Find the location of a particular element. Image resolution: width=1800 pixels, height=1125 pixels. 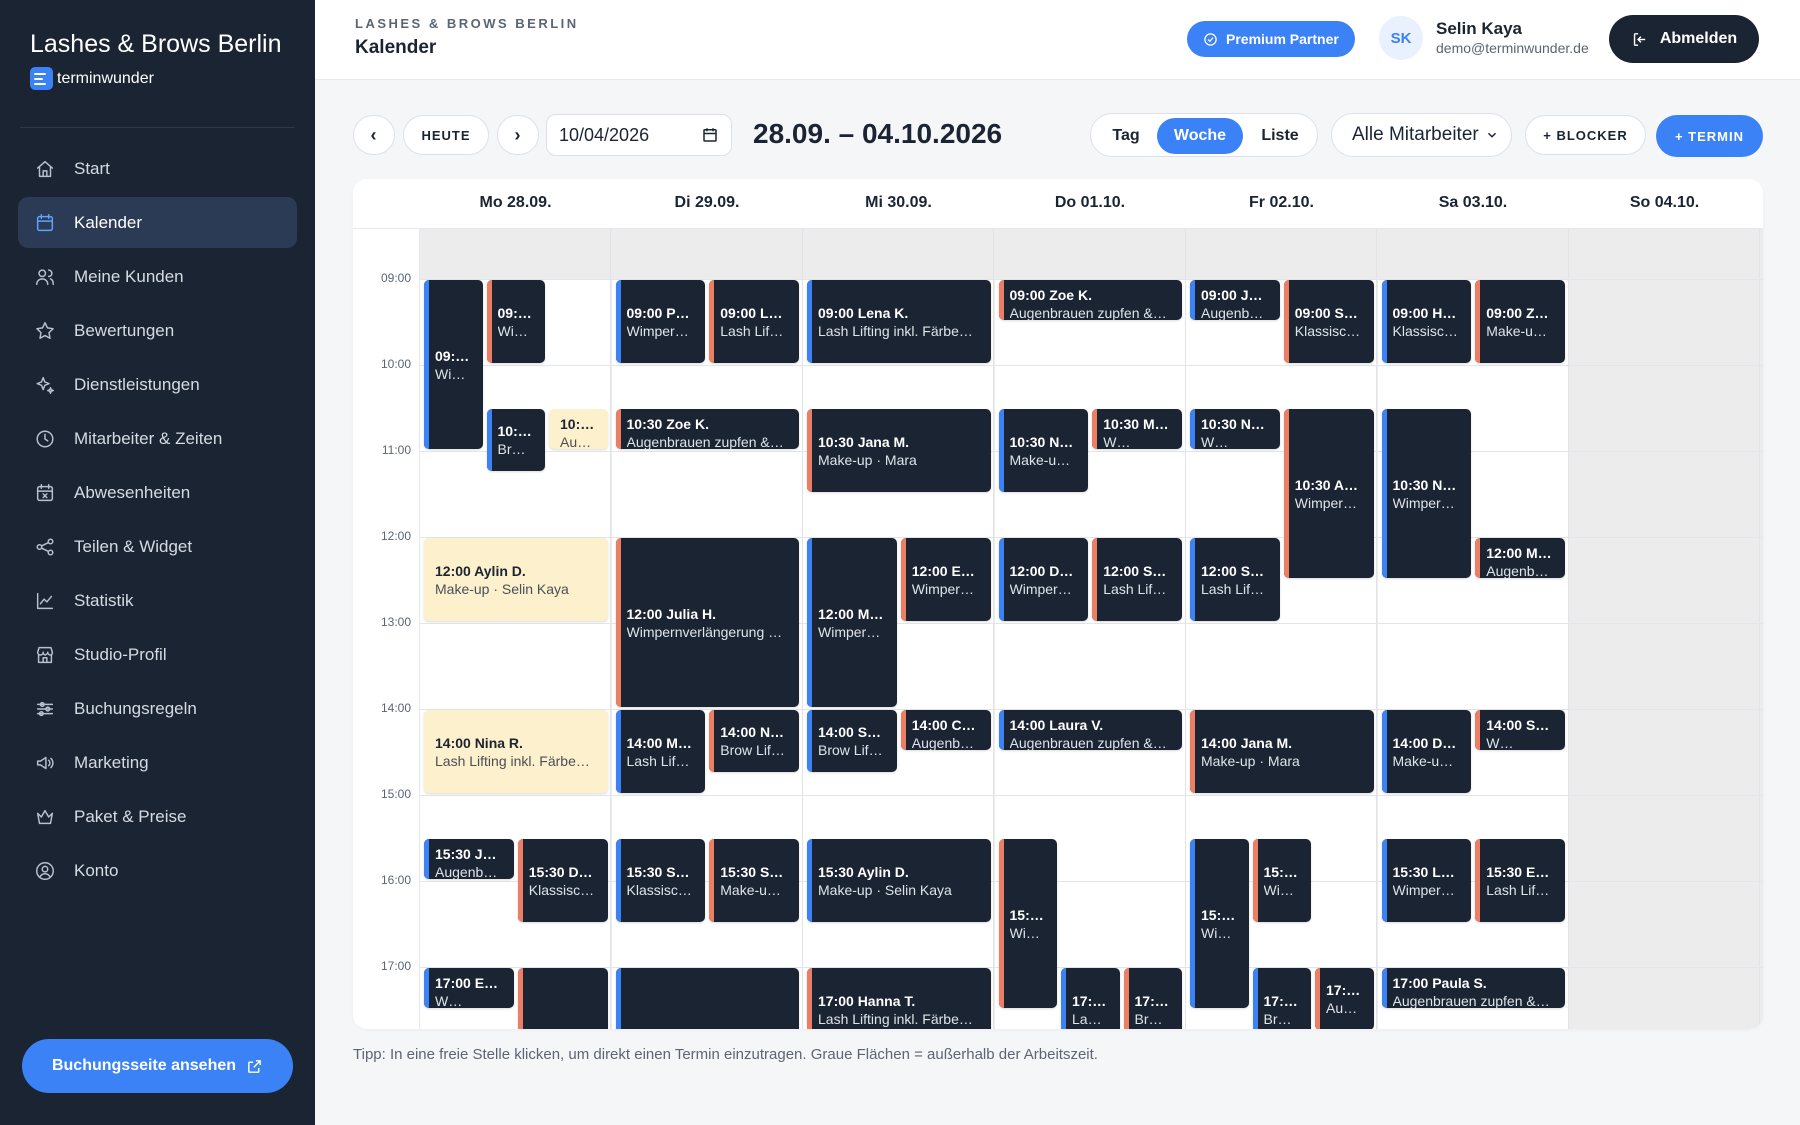

avatar: SK is located at coordinates (1401, 38).